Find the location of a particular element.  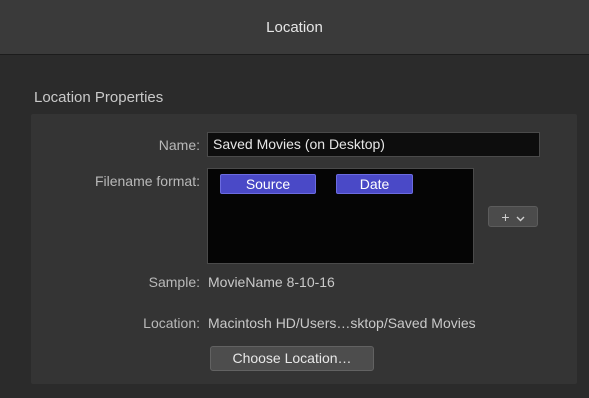

filename-format-label: Filename format: is located at coordinates (147, 181).